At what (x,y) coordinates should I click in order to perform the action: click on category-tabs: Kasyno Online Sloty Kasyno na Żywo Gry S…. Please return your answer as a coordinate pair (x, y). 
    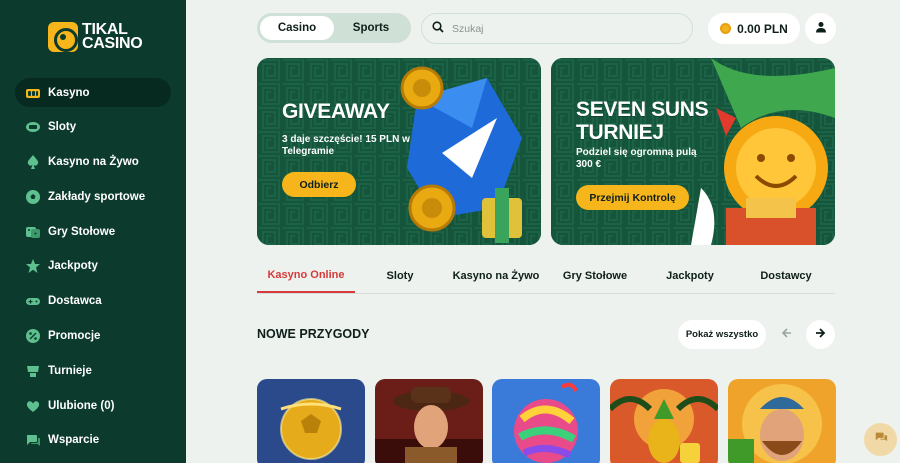
    Looking at the image, I should click on (546, 276).